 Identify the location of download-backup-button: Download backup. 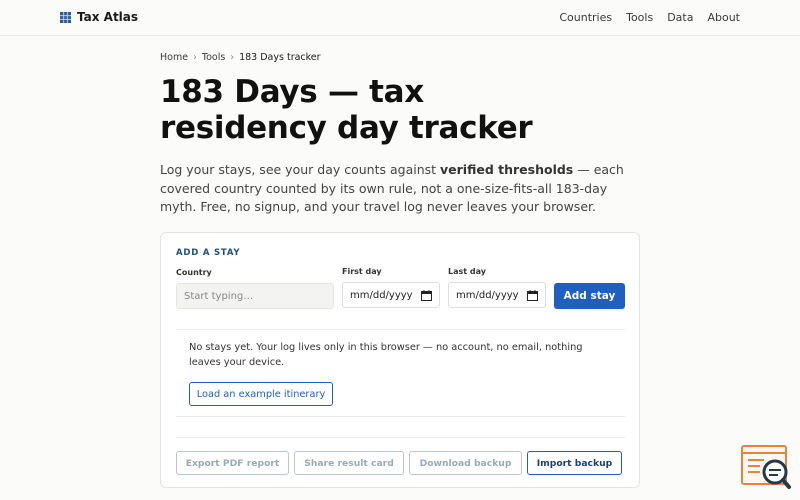
(465, 463).